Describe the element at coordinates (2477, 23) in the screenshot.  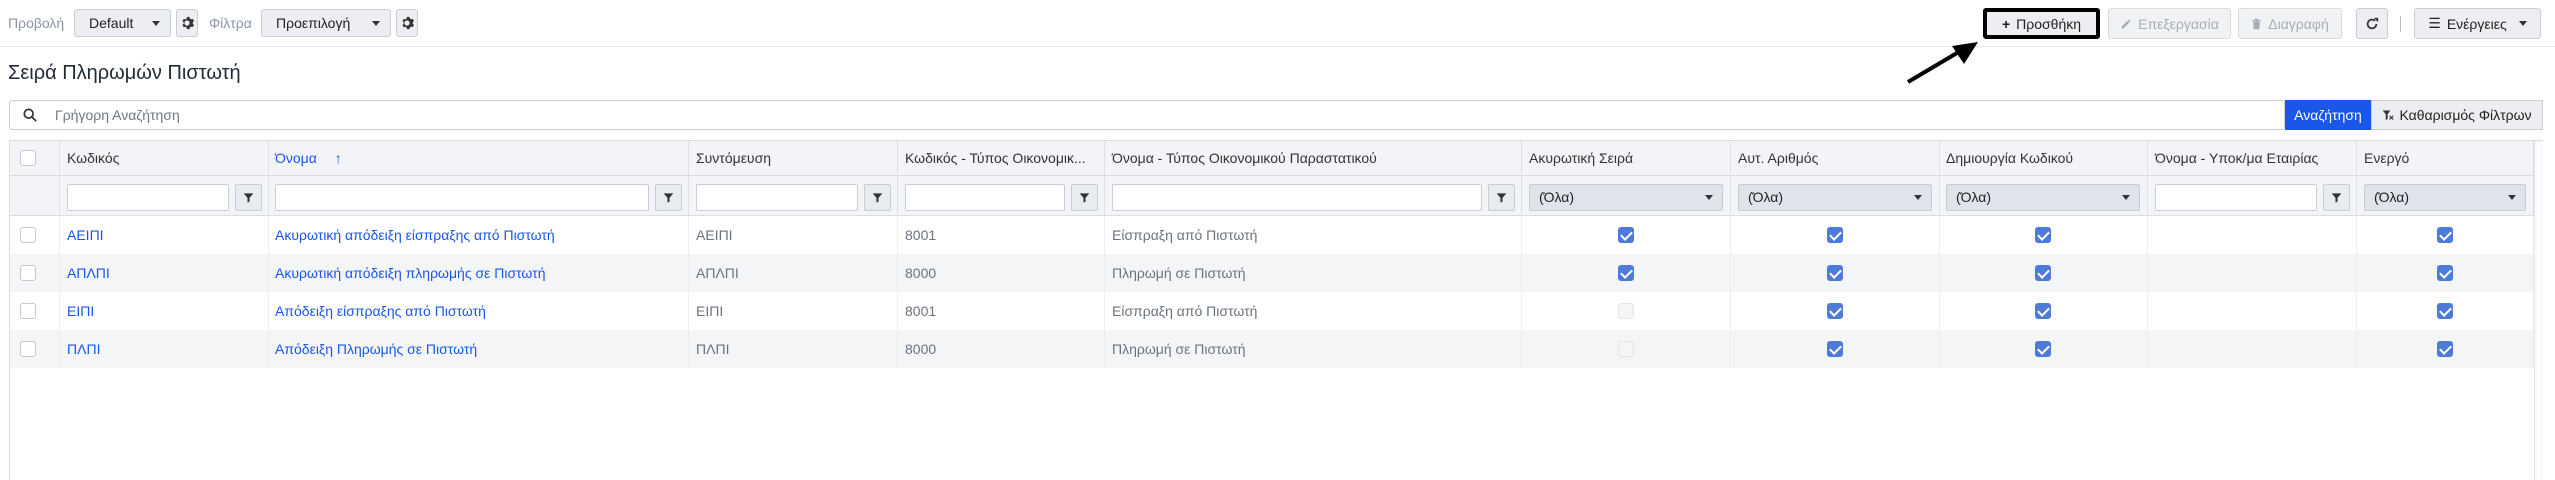
I see `actions-menu-button: ☰ Ενέργειες` at that location.